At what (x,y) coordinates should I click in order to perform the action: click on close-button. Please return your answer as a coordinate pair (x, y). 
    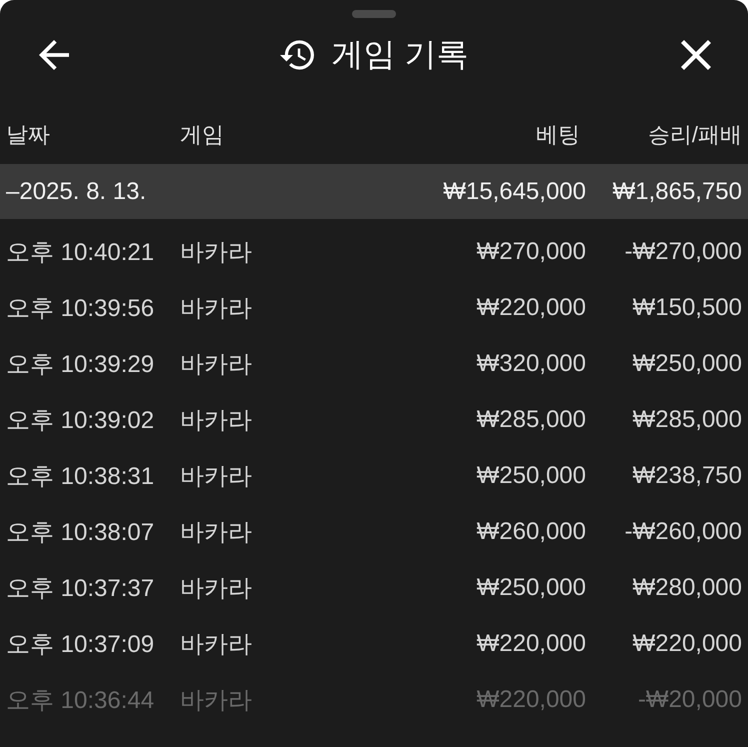
    Looking at the image, I should click on (696, 55).